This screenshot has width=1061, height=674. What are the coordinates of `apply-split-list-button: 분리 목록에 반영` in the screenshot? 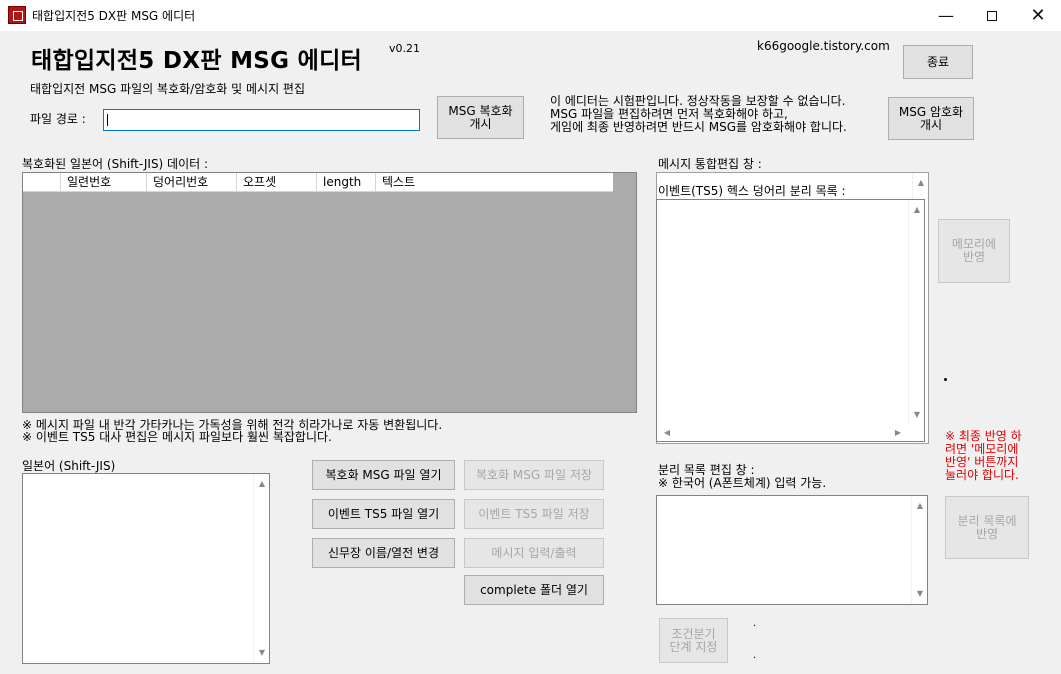 It's located at (987, 527).